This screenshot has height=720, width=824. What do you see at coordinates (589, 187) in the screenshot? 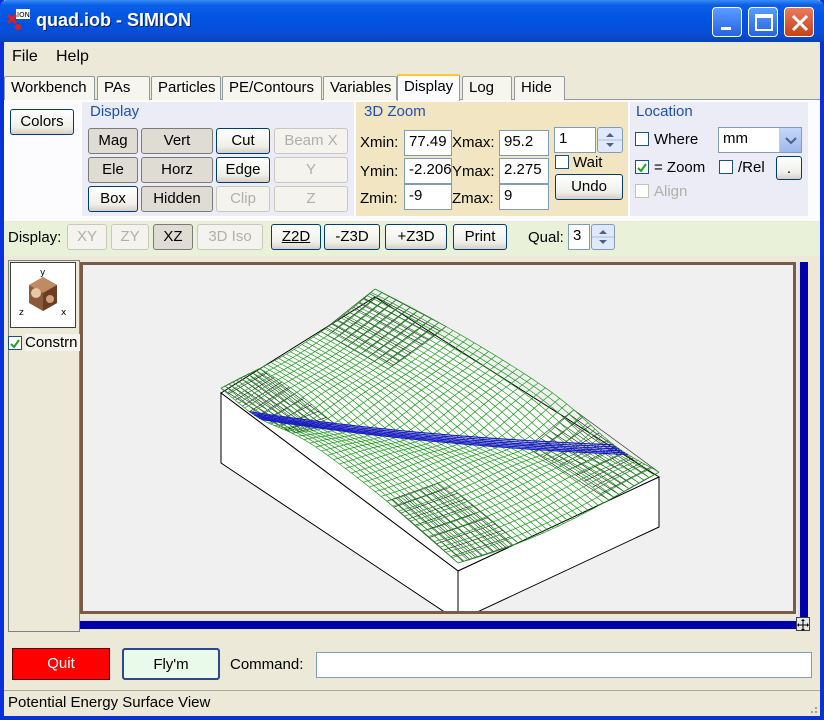
I see `undo-button: Undo` at bounding box center [589, 187].